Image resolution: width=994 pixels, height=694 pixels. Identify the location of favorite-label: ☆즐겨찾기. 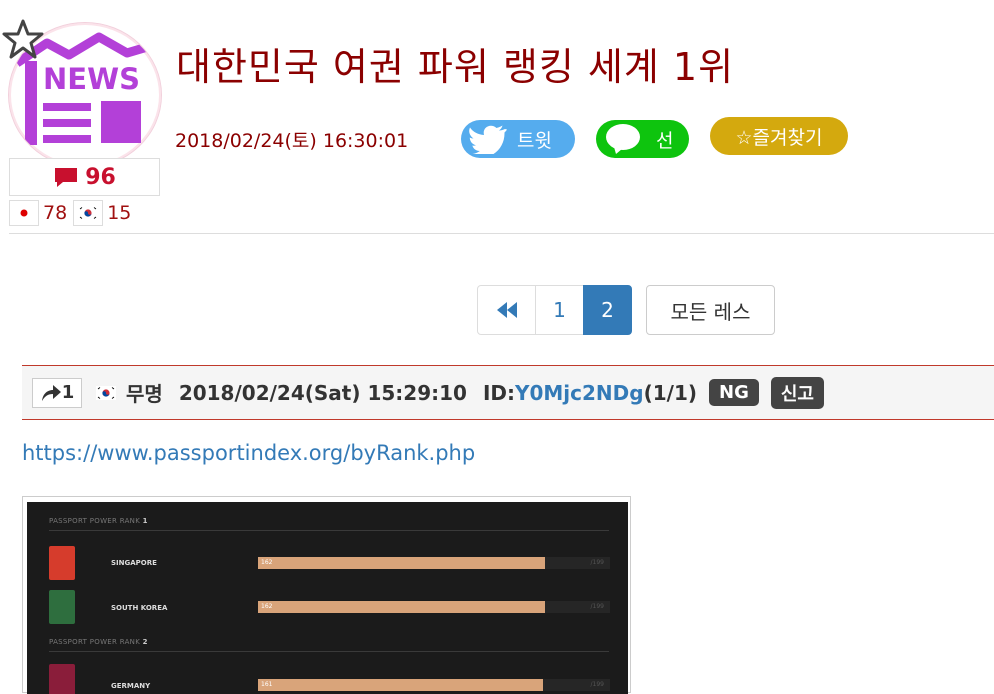
(779, 137).